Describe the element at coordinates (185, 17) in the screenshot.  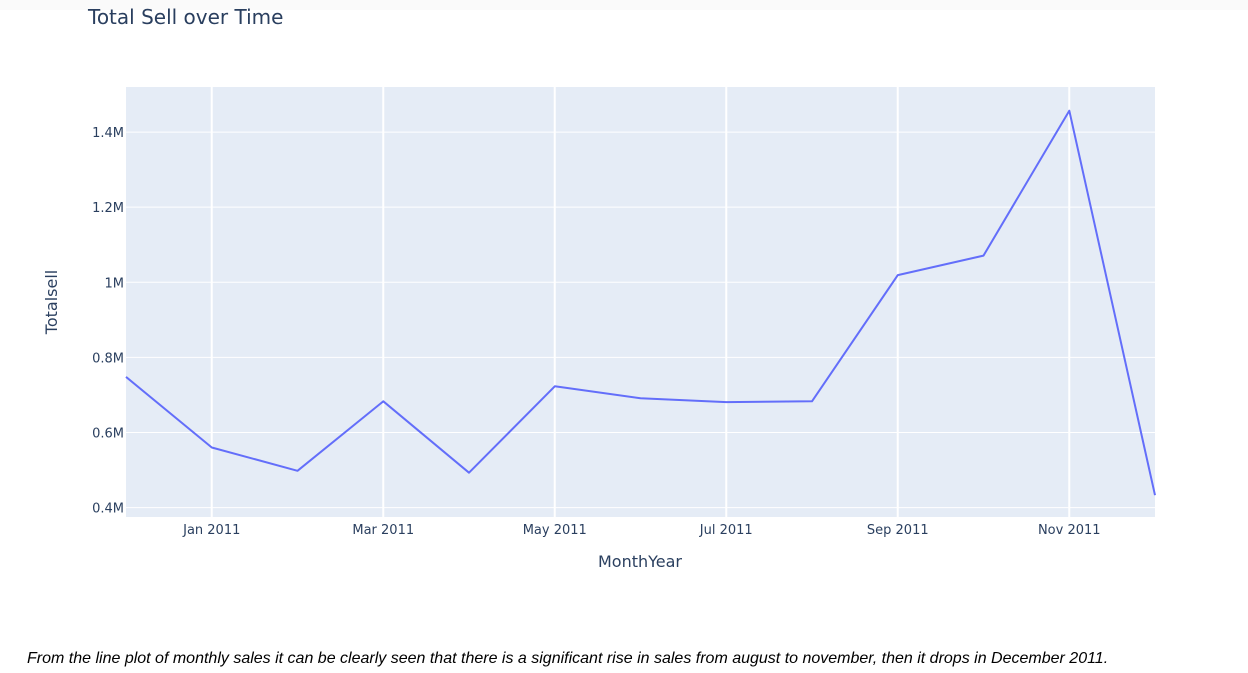
I see `chart-title: Total Sell over Time` at that location.